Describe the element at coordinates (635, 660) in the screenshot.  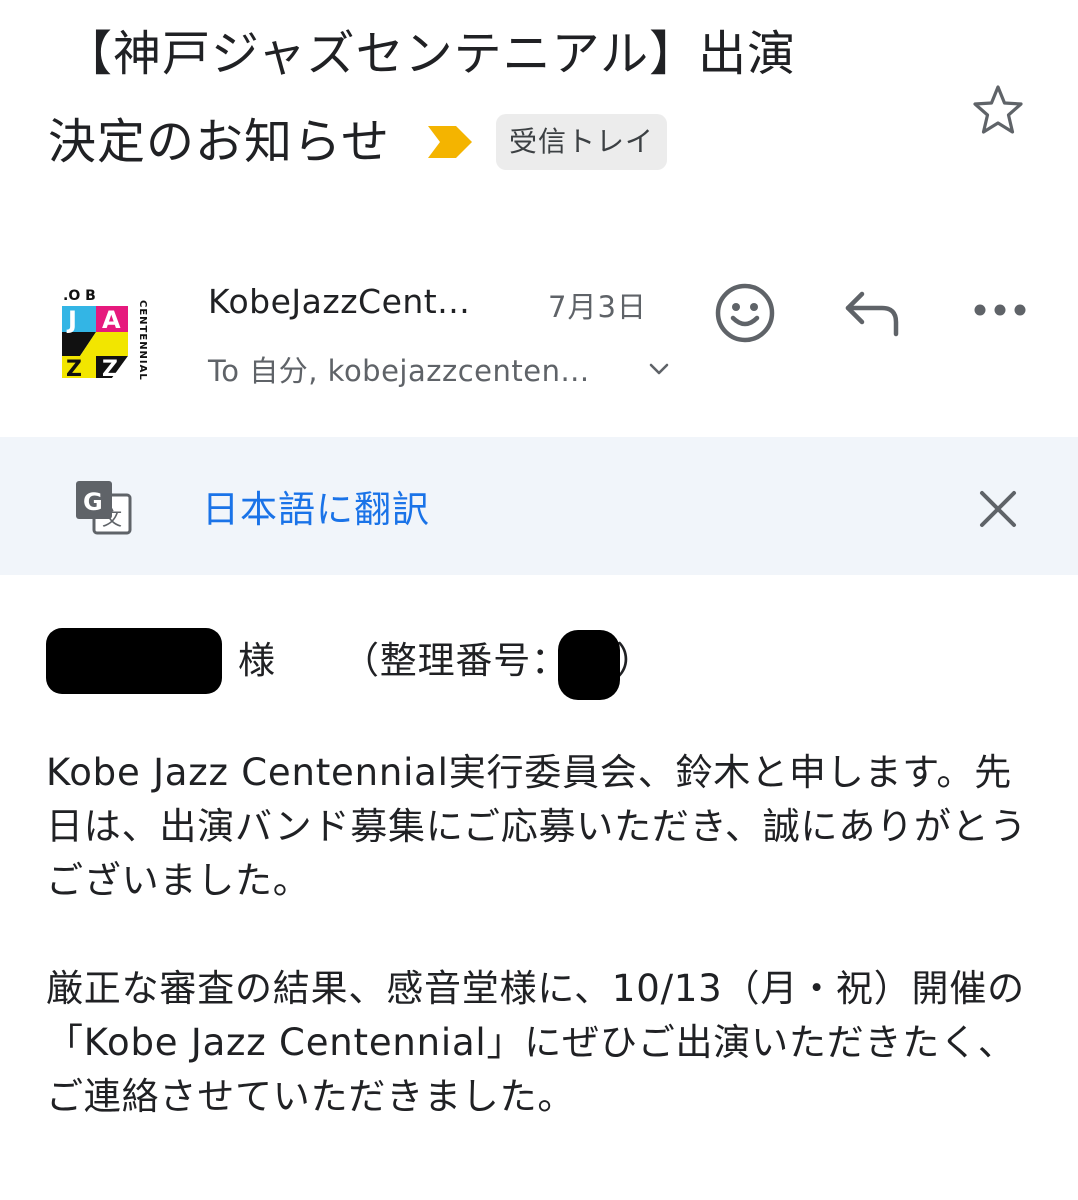
I see `reference-close: ）` at that location.